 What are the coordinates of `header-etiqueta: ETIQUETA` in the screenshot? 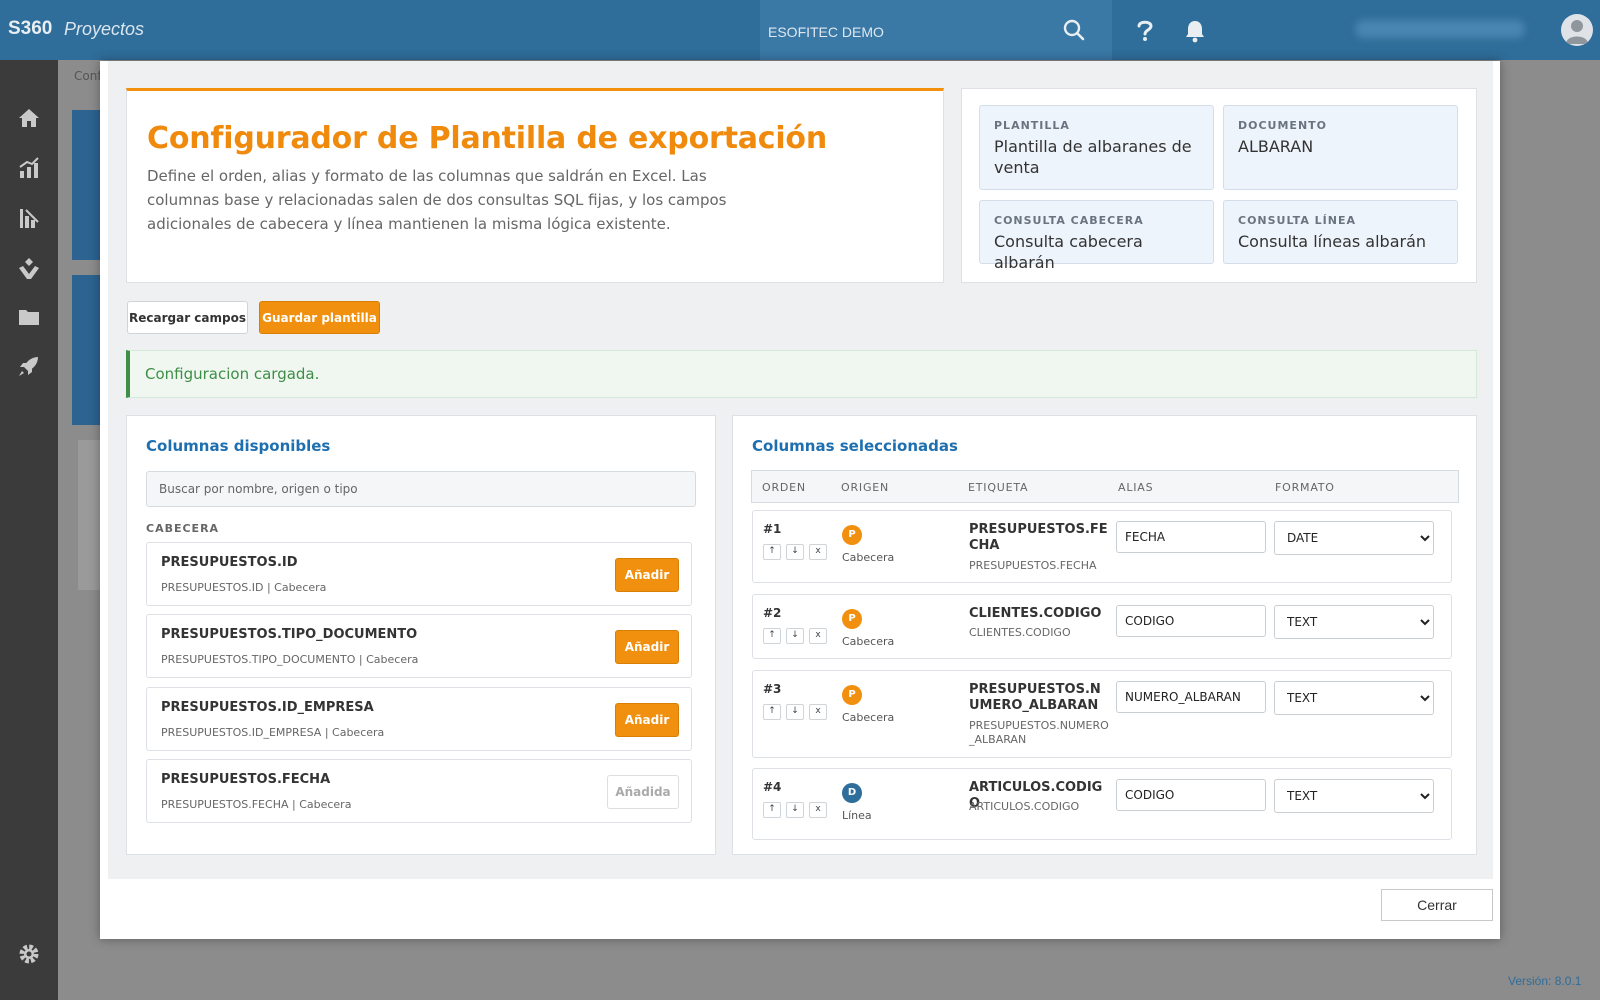 It's located at (998, 487).